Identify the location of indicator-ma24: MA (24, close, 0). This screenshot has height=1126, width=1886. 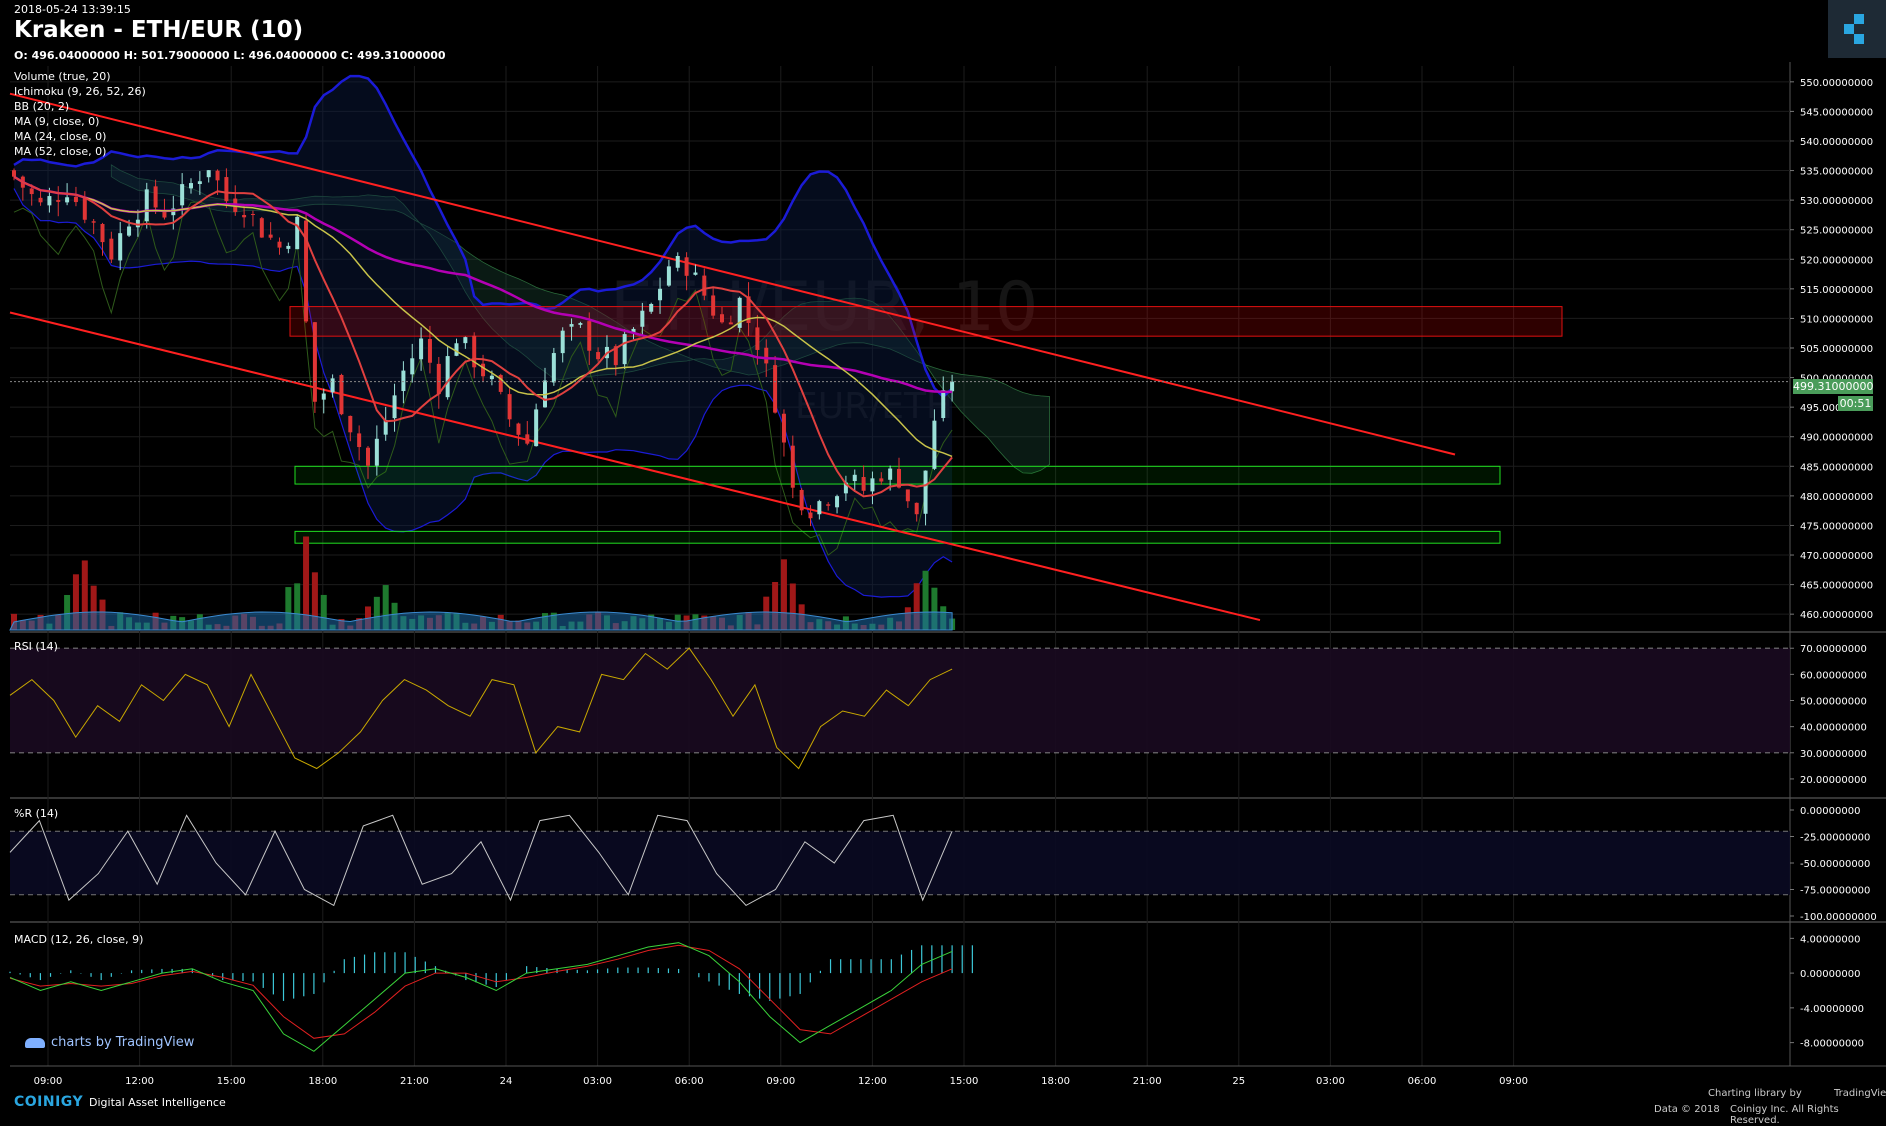
(60, 136).